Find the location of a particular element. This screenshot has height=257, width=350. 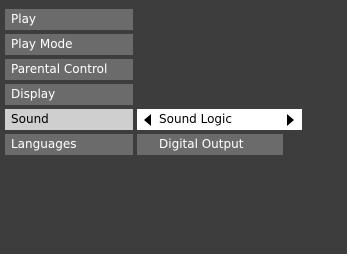

submenu-item-sound-logic: Sound Logic is located at coordinates (219, 119).